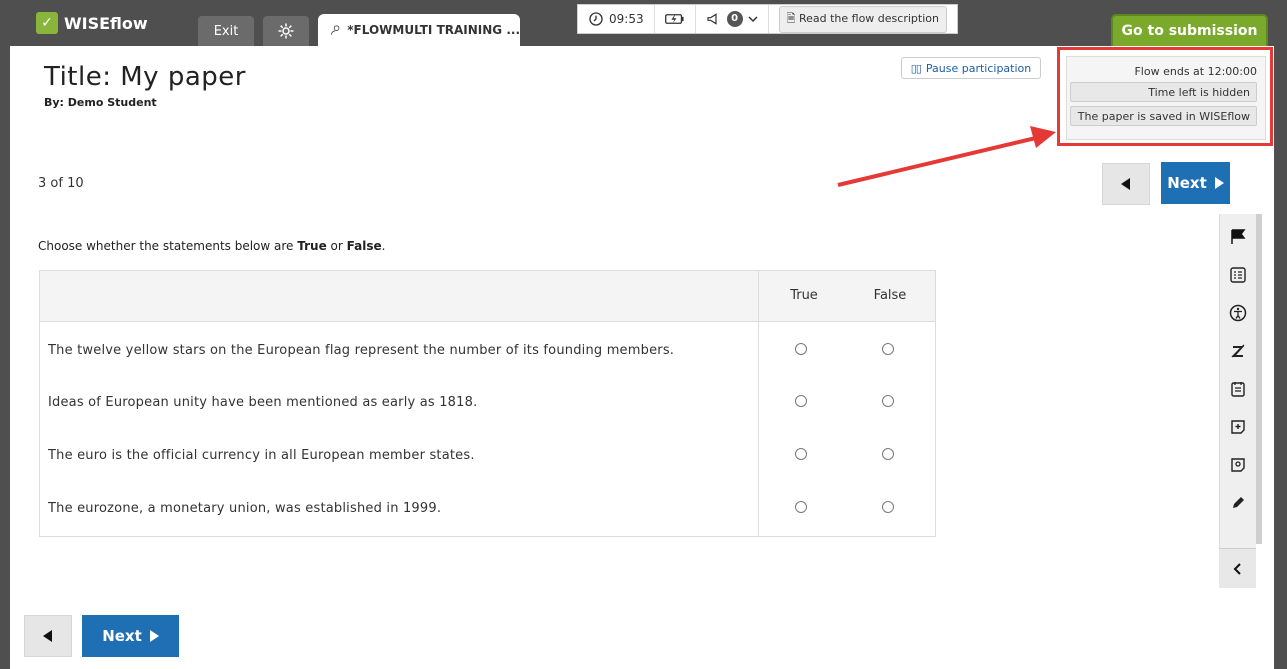  Describe the element at coordinates (1165, 96) in the screenshot. I see `annotation-highlight-box` at that location.